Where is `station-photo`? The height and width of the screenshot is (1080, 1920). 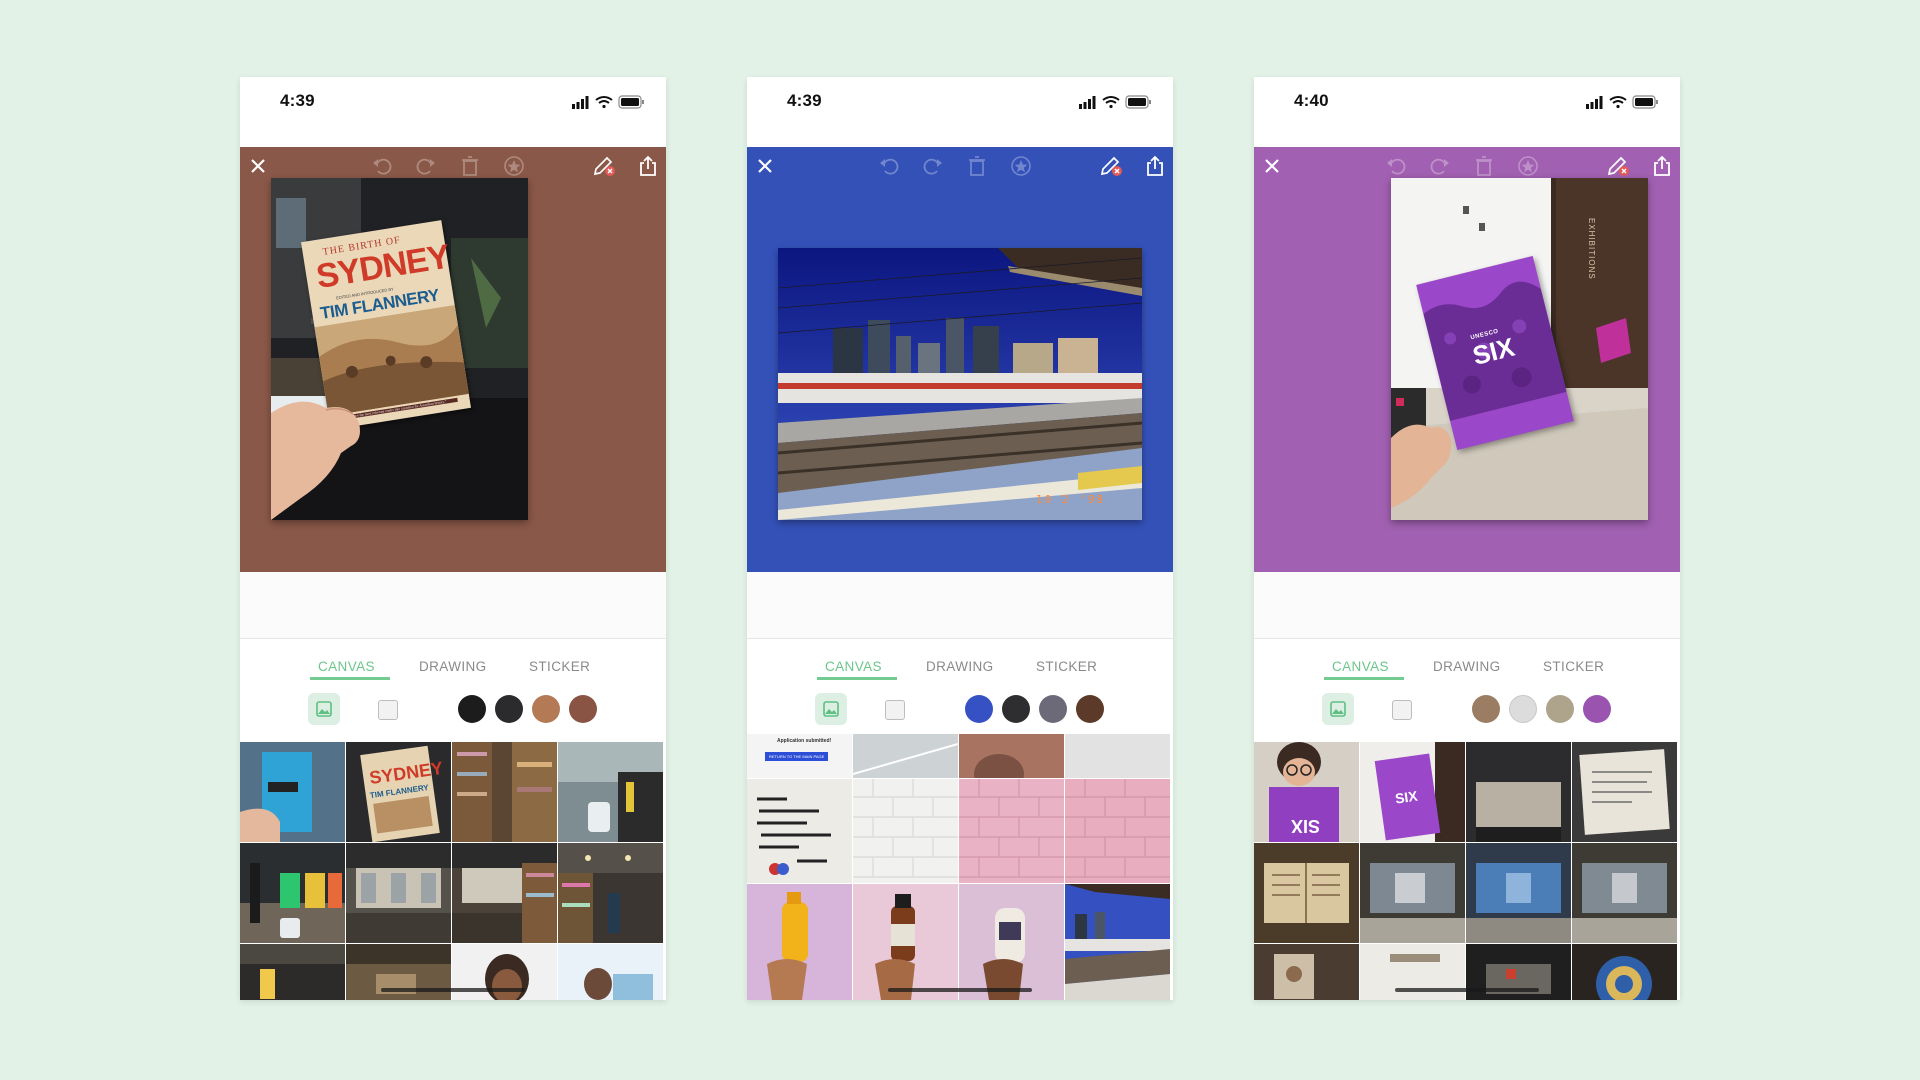
station-photo is located at coordinates (960, 384).